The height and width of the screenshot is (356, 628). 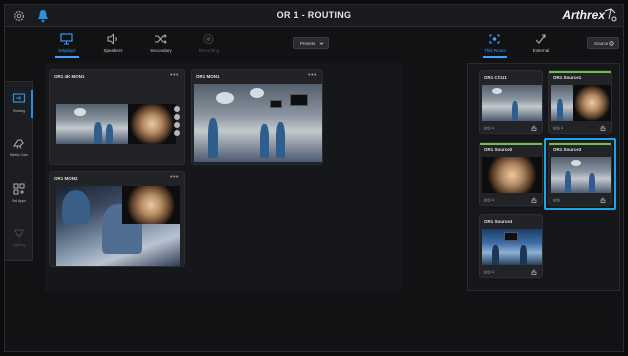 I want to click on record-icon, so click(x=208, y=39).